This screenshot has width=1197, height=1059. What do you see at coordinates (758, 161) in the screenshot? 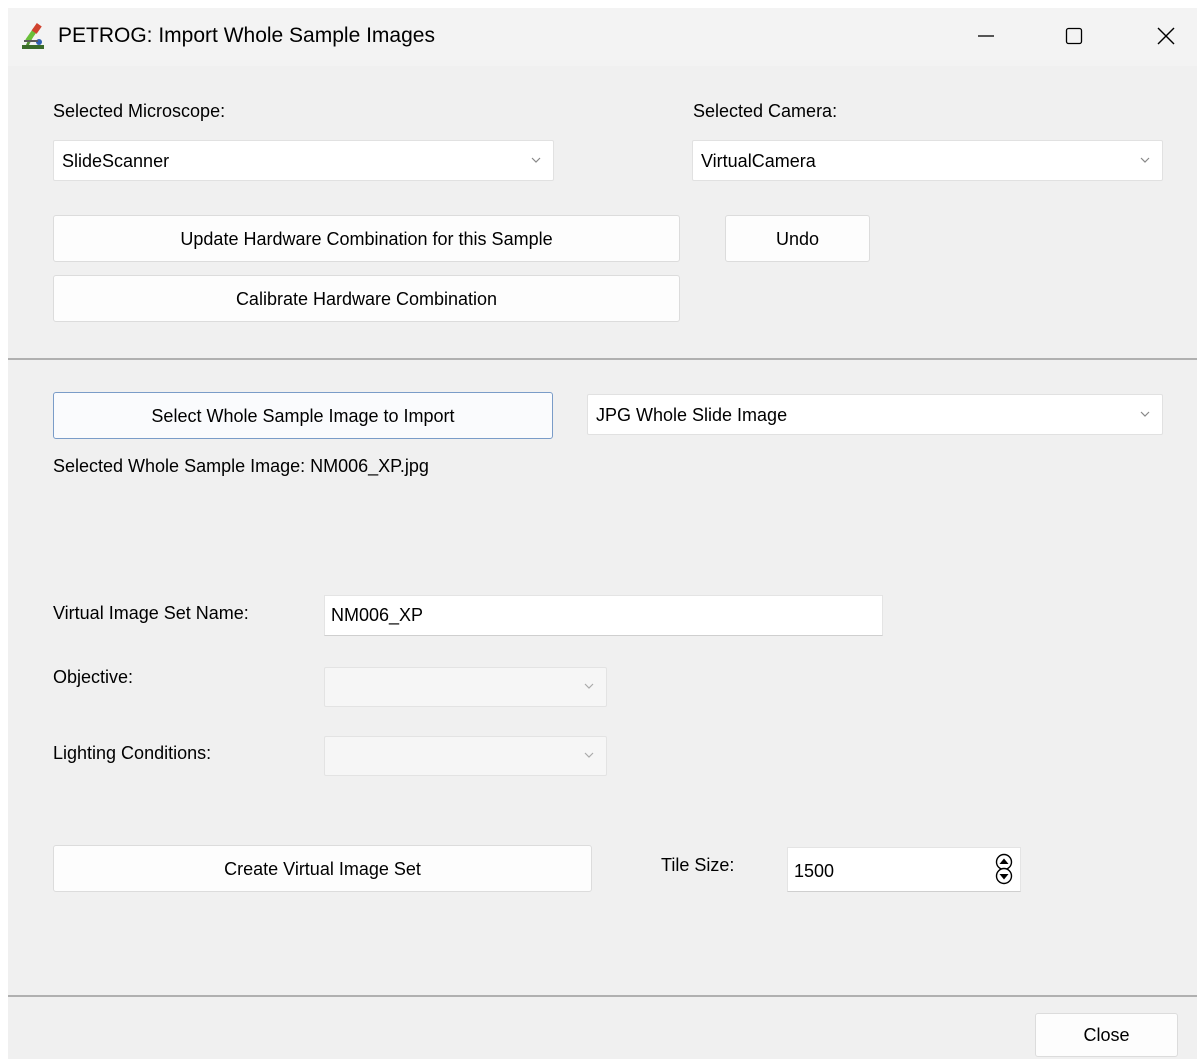
I see `camera-select-value: VirtualCamera` at bounding box center [758, 161].